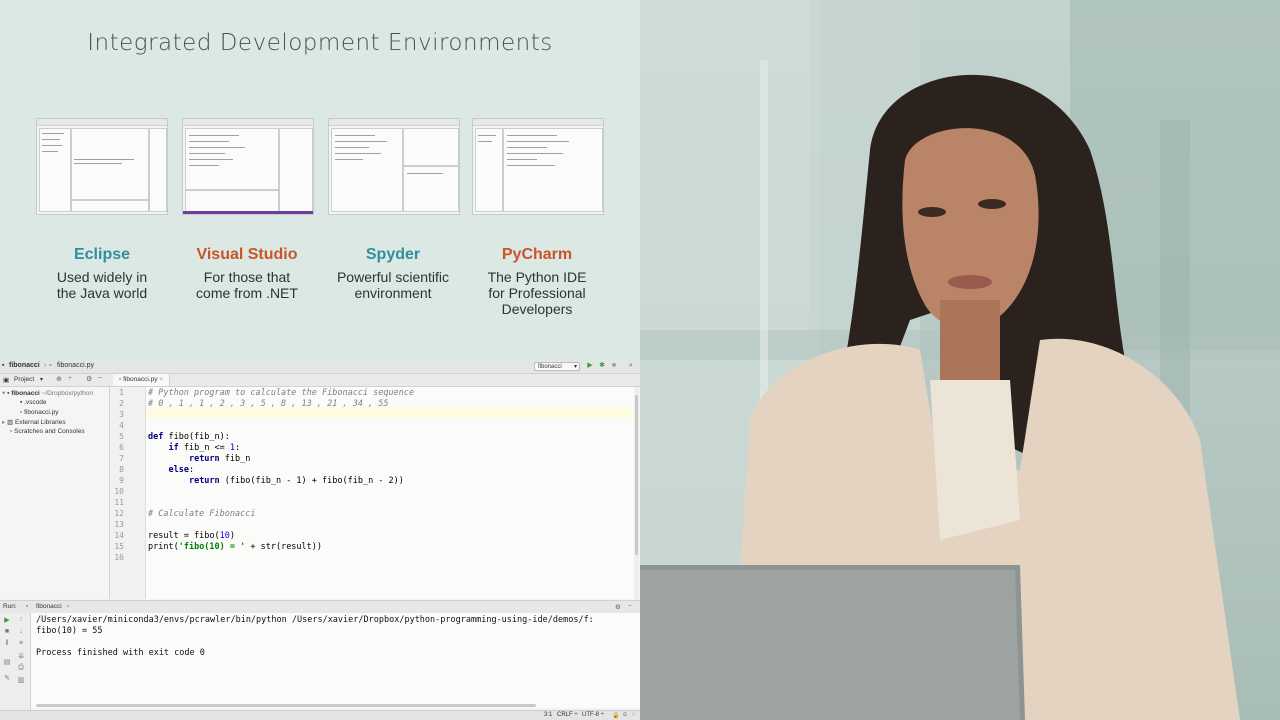 The image size is (1280, 720). What do you see at coordinates (59, 379) in the screenshot?
I see `target-icon: ⊕` at bounding box center [59, 379].